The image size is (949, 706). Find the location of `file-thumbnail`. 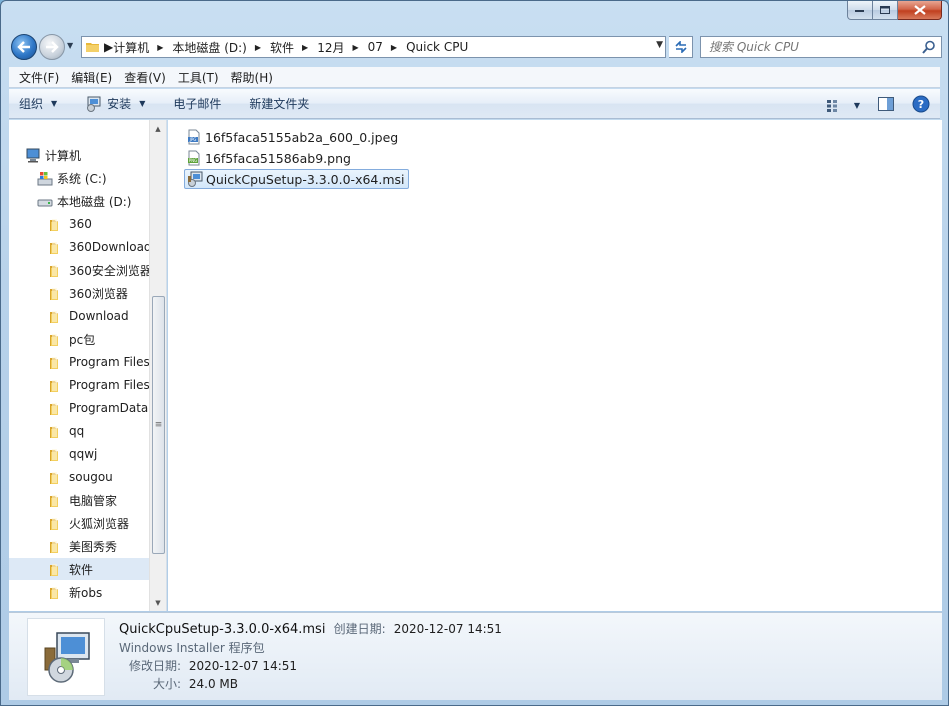

file-thumbnail is located at coordinates (66, 657).